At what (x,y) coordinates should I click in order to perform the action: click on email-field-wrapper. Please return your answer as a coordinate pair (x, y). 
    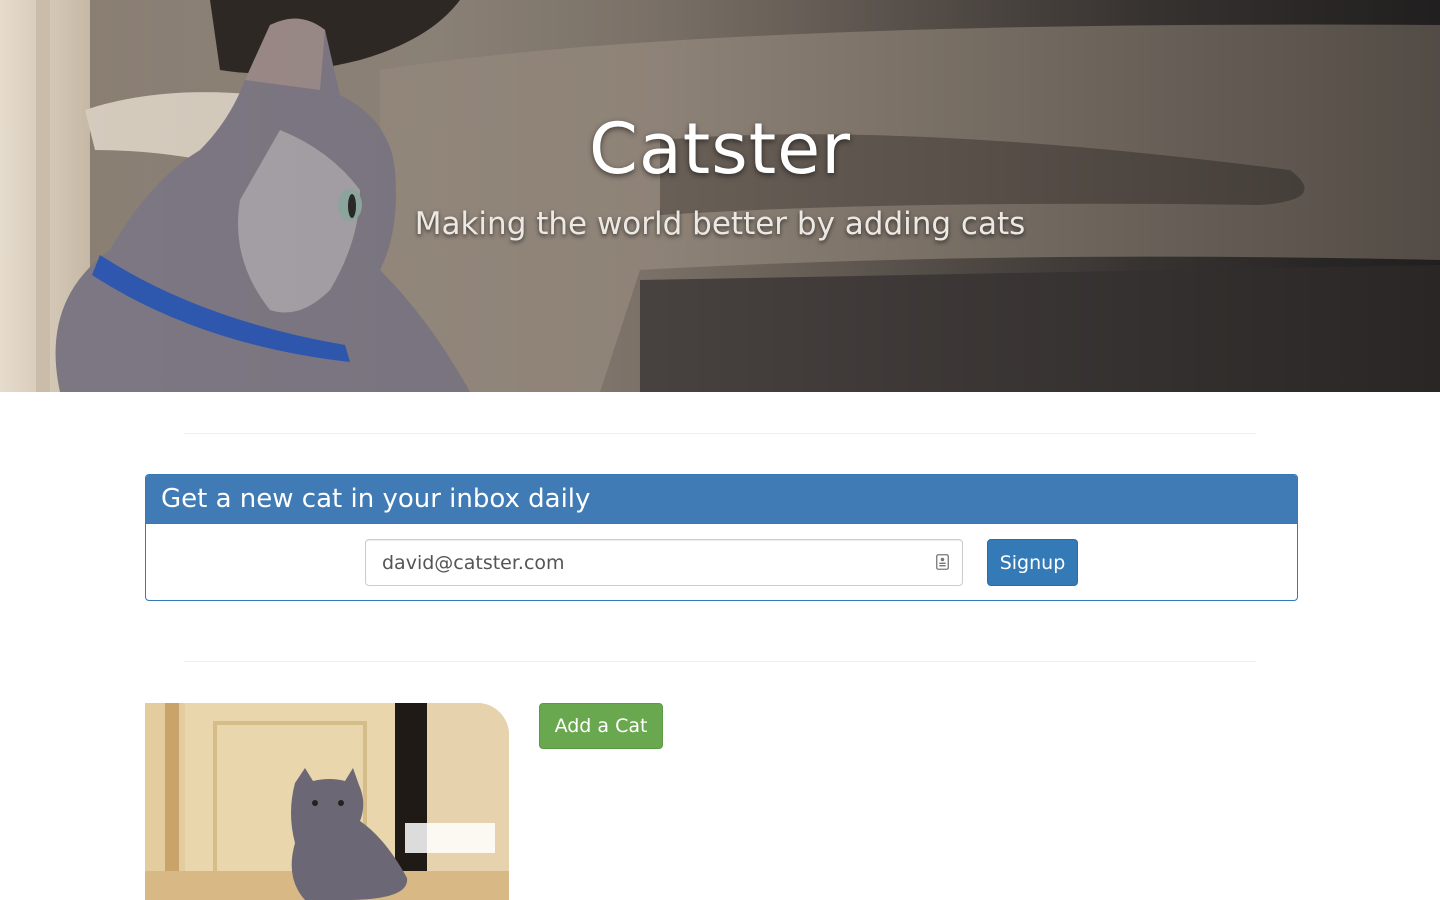
    Looking at the image, I should click on (664, 562).